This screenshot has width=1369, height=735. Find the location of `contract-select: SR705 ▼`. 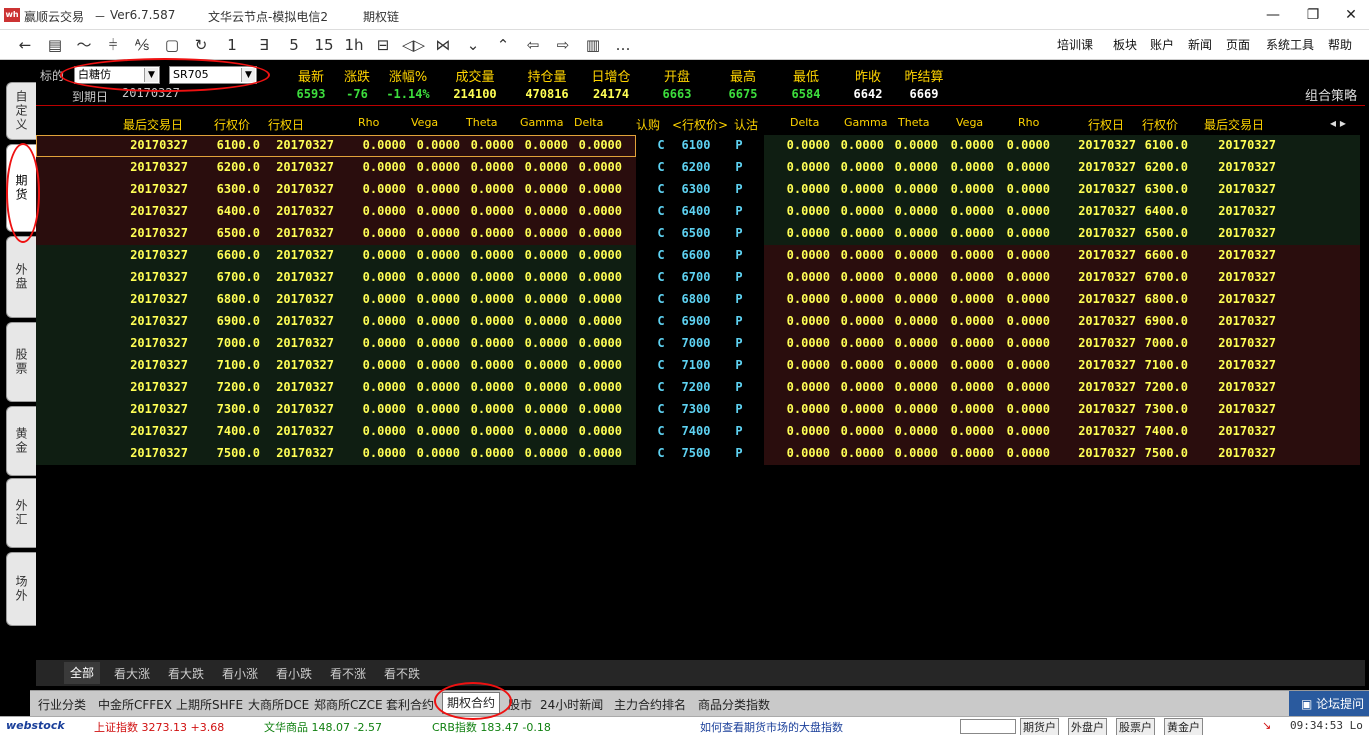

contract-select: SR705 ▼ is located at coordinates (213, 75).